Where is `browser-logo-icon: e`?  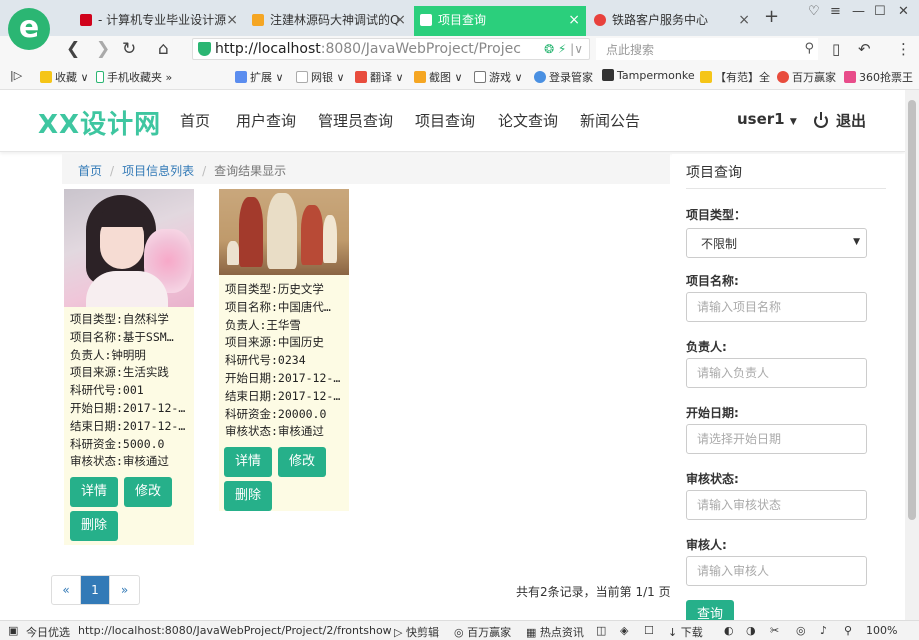
browser-logo-icon: e is located at coordinates (29, 29).